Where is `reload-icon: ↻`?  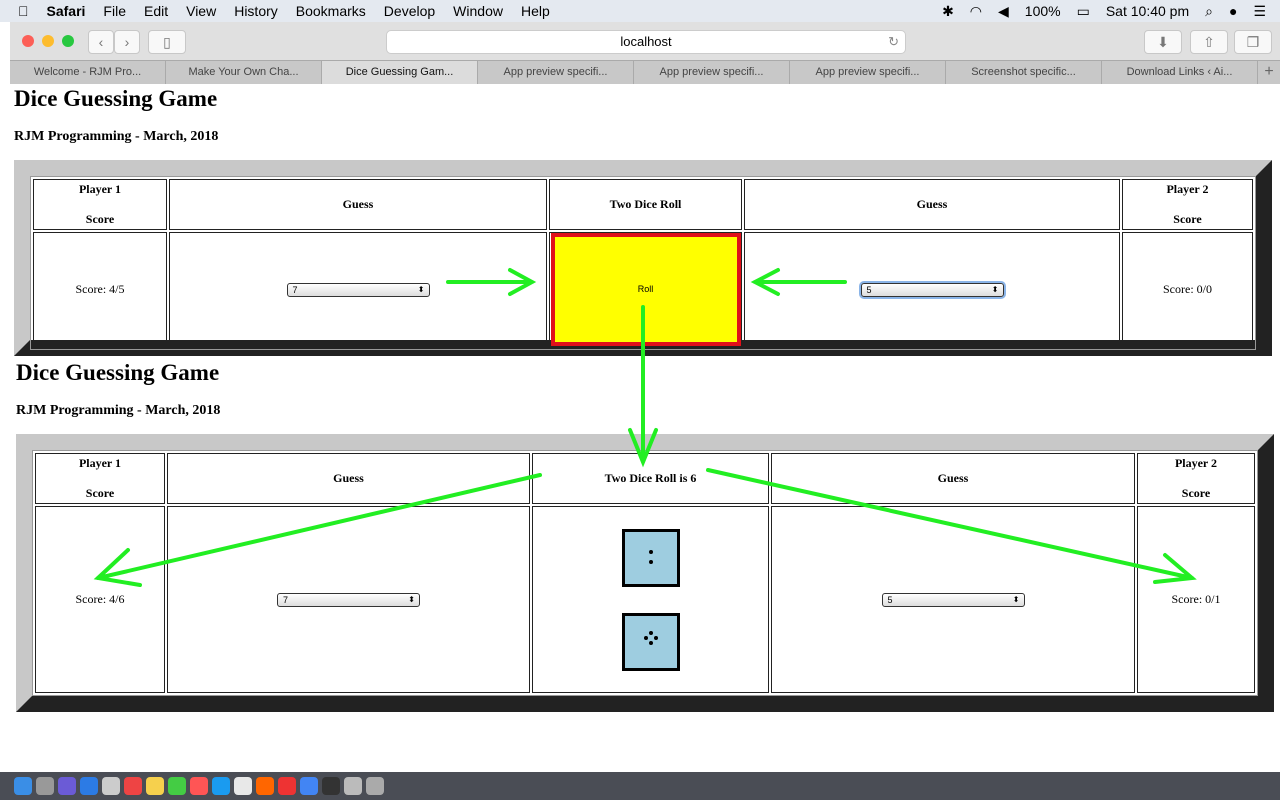
reload-icon: ↻ is located at coordinates (893, 42).